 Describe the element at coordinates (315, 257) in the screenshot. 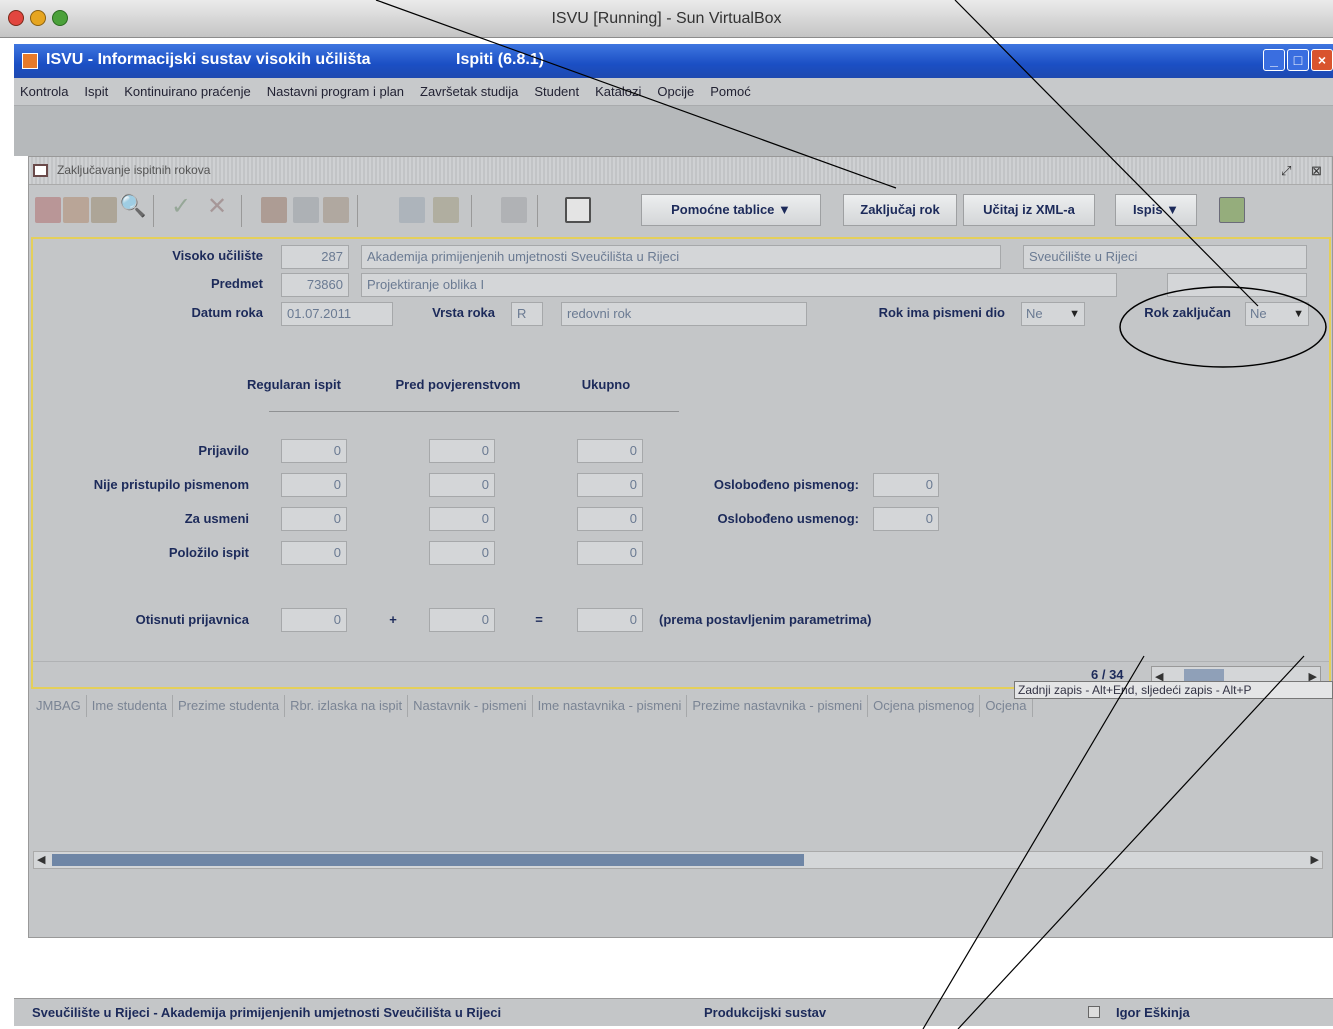

I see `visoko-uciliste-code-field: 287` at that location.